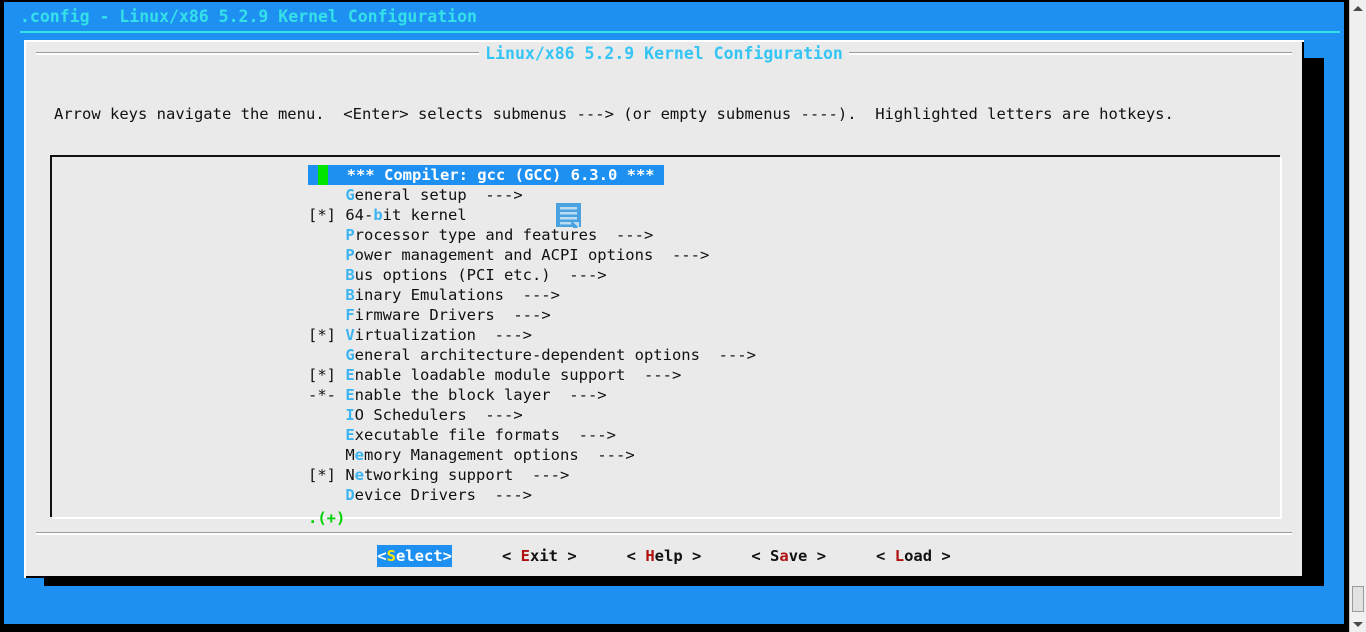  I want to click on menu-item-label-pre: 64-, so click(359, 215).